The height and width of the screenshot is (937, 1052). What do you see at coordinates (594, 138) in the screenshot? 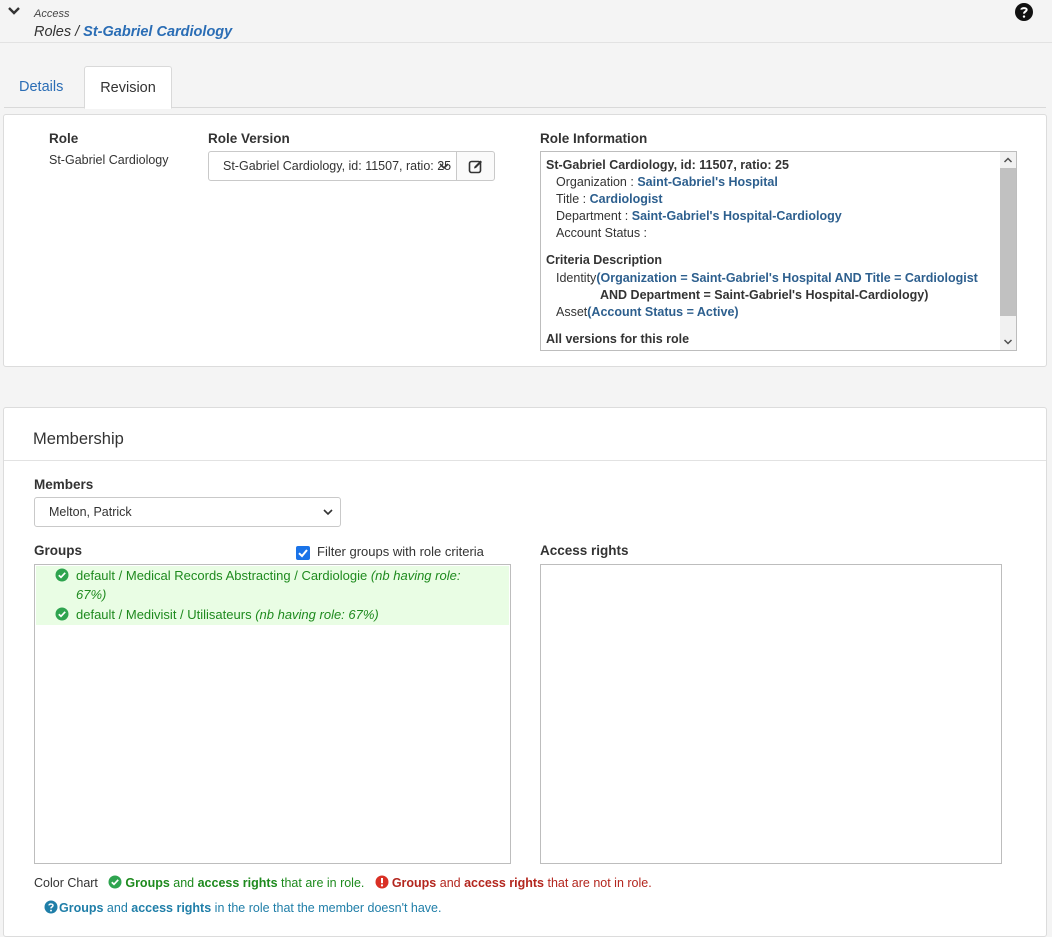
I see `role-information-label: Role Information` at bounding box center [594, 138].